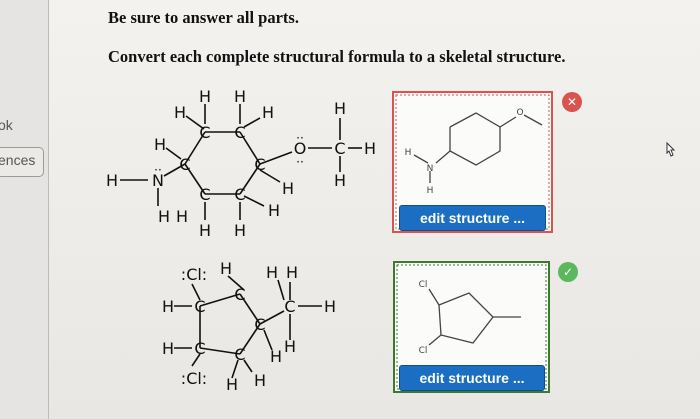 The width and height of the screenshot is (700, 419). I want to click on sidebar: ok ences, so click(24, 209).